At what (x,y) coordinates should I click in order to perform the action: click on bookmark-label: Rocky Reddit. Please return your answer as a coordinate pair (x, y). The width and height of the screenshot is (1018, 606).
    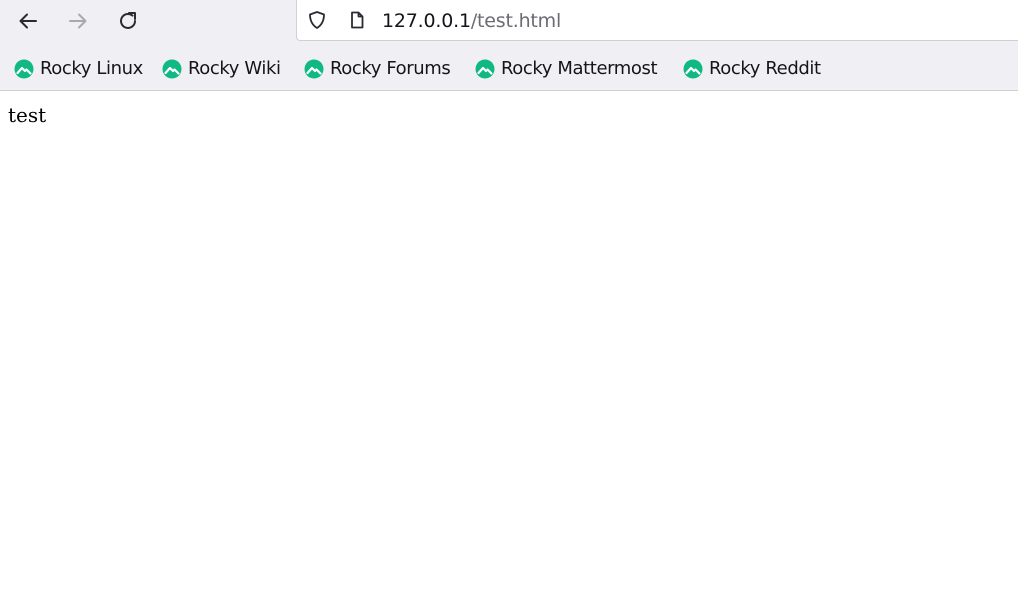
    Looking at the image, I should click on (765, 68).